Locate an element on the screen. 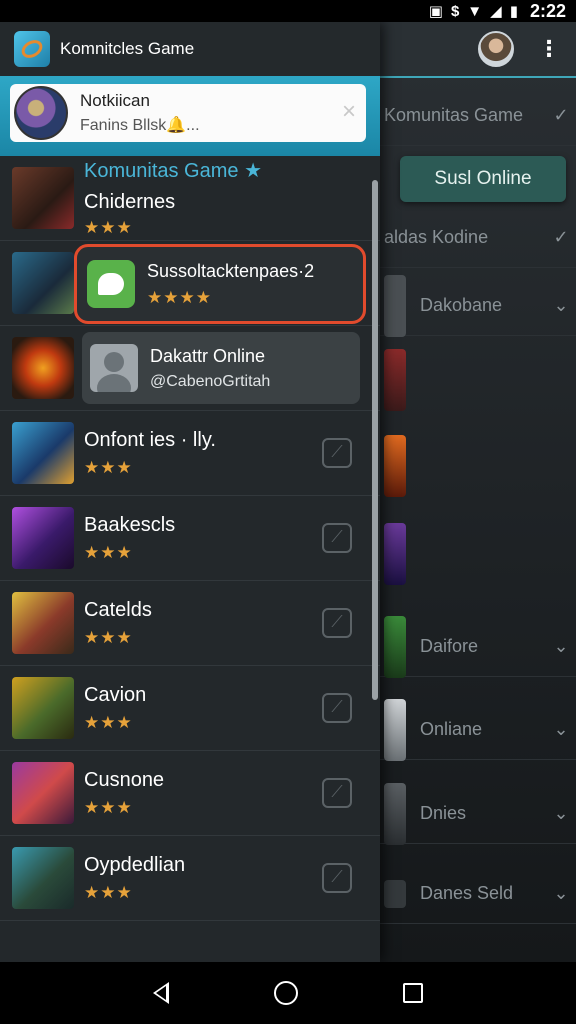 Image resolution: width=576 pixels, height=1024 pixels. status-time: 2:22 is located at coordinates (547, 10).